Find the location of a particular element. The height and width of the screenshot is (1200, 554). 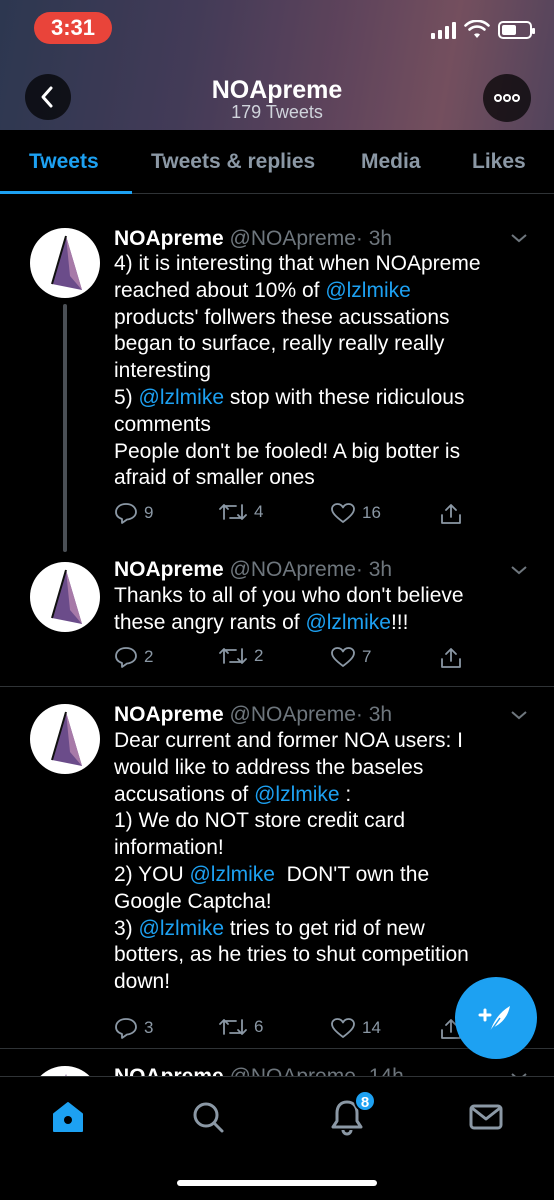

tweet-count: 179 Tweets is located at coordinates (277, 112).